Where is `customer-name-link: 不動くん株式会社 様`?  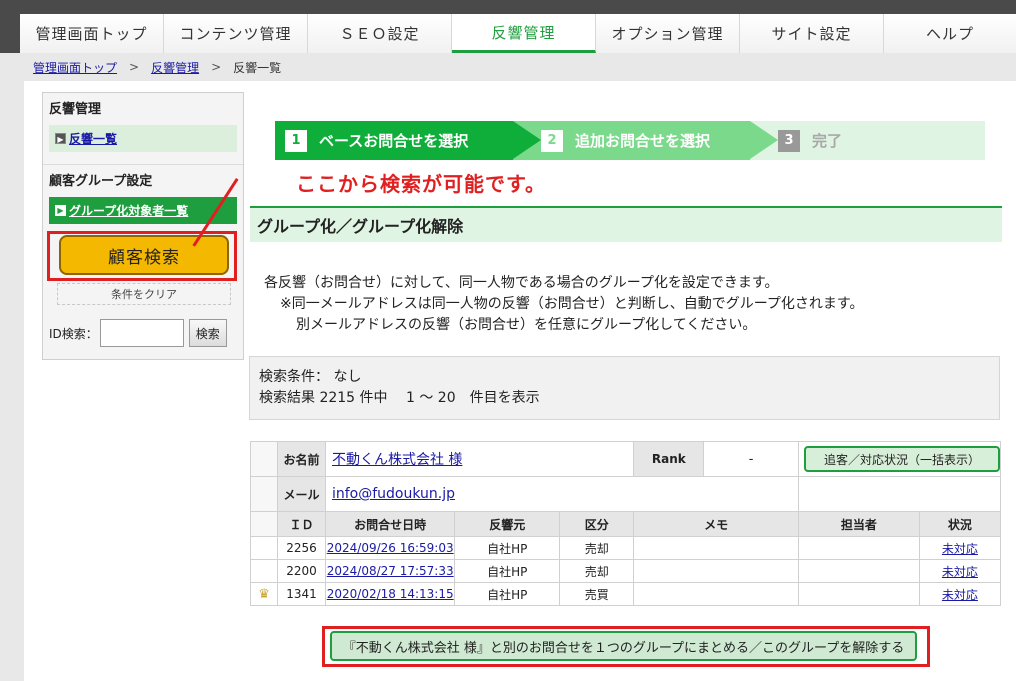 customer-name-link: 不動くん株式会社 様 is located at coordinates (397, 460).